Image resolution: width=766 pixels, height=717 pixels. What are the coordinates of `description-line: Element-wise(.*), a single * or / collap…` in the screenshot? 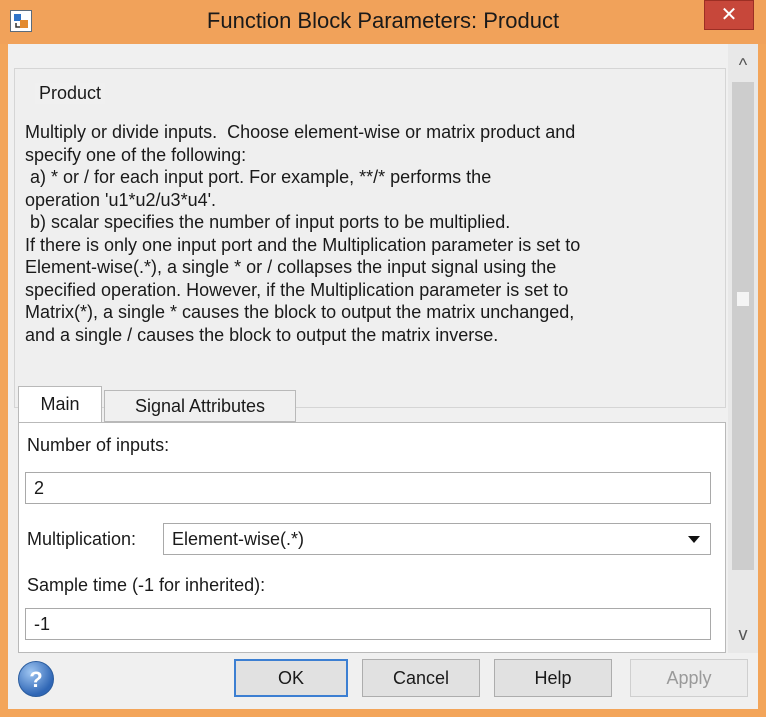 It's located at (291, 267).